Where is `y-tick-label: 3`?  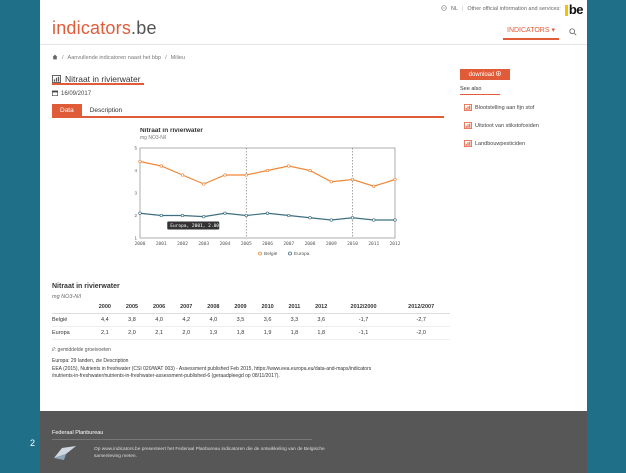
y-tick-label: 3 is located at coordinates (135, 193).